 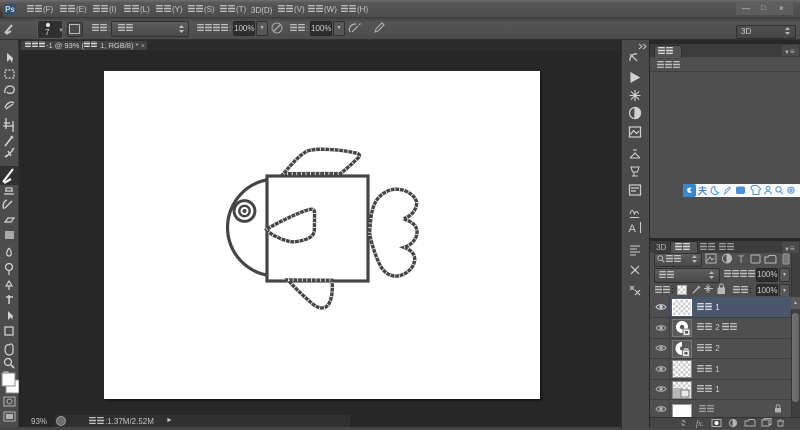 What do you see at coordinates (741, 260) in the screenshot?
I see `svg-text: T` at bounding box center [741, 260].